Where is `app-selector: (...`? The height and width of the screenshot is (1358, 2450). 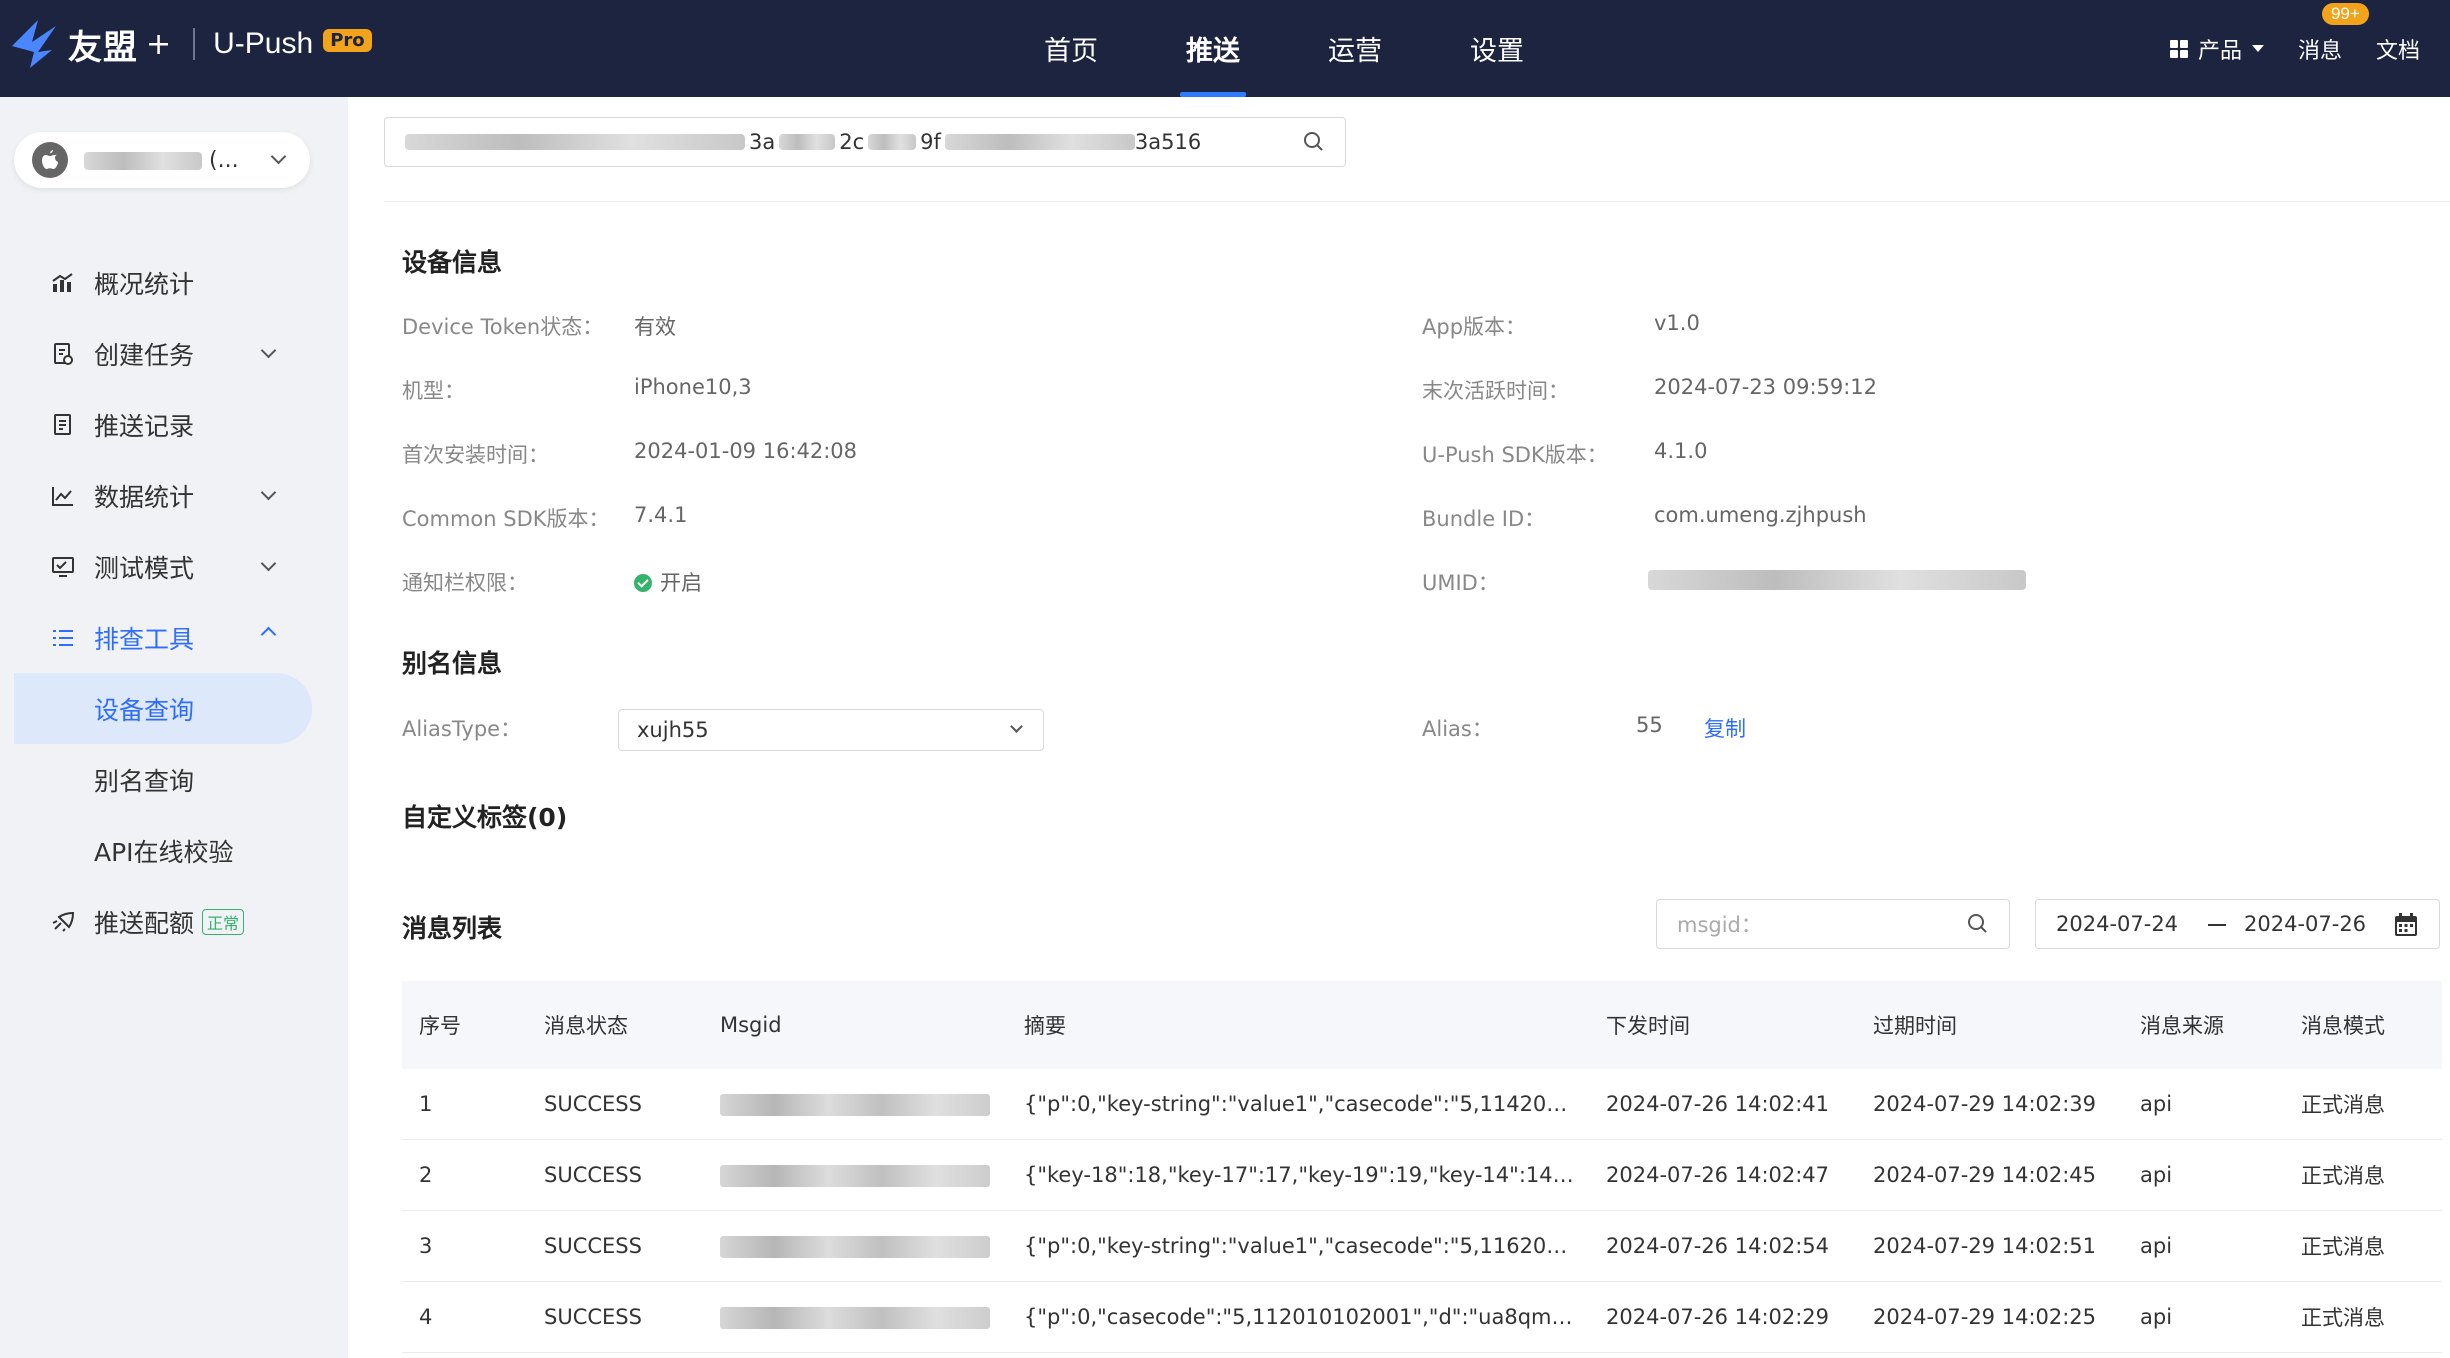
app-selector: (... is located at coordinates (162, 160).